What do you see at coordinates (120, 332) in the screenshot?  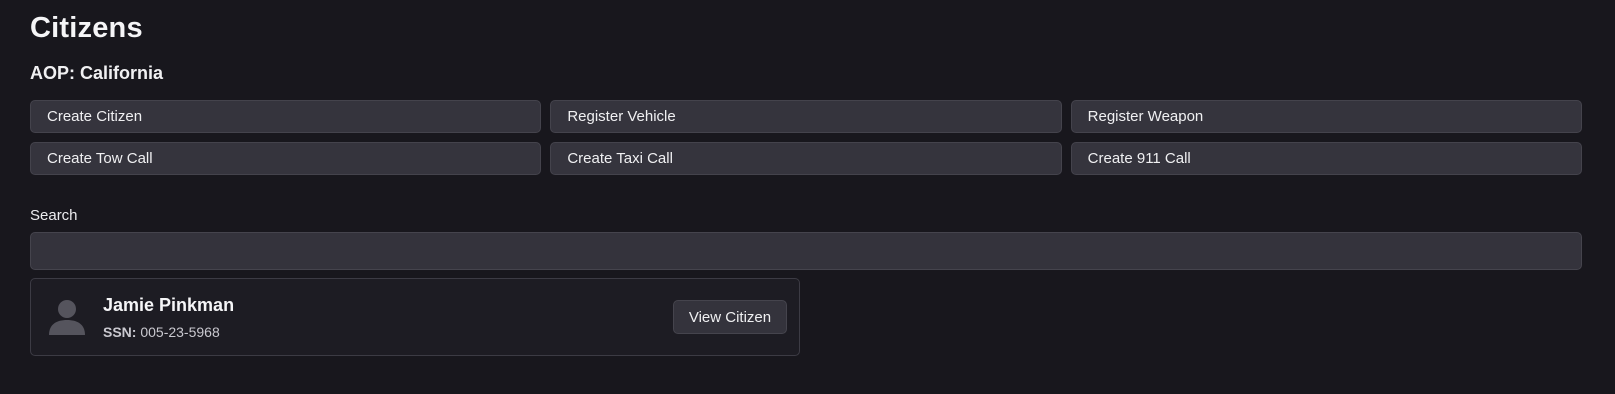 I see `ssn-label: SSN:` at bounding box center [120, 332].